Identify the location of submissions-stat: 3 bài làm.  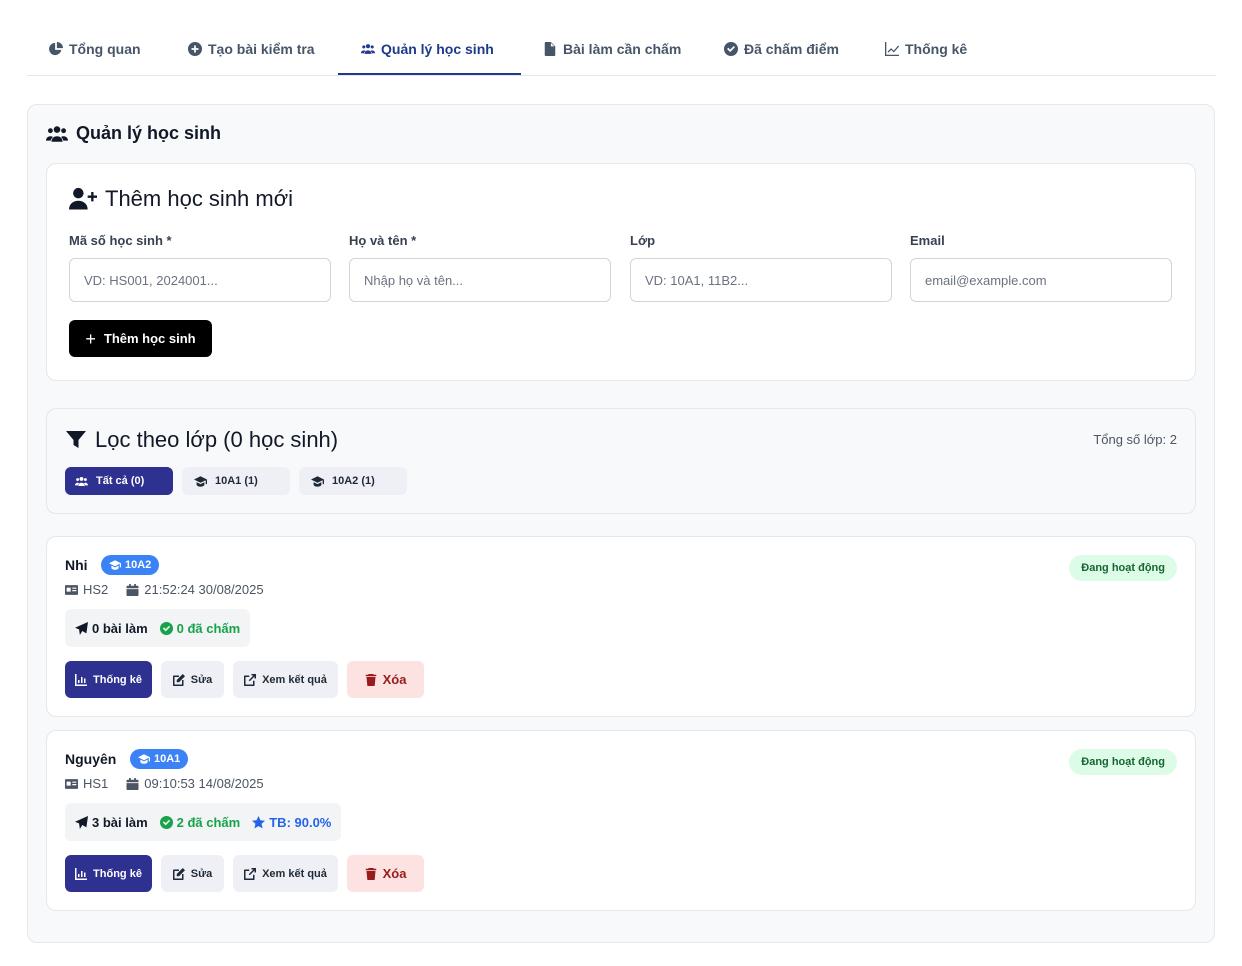
(111, 822).